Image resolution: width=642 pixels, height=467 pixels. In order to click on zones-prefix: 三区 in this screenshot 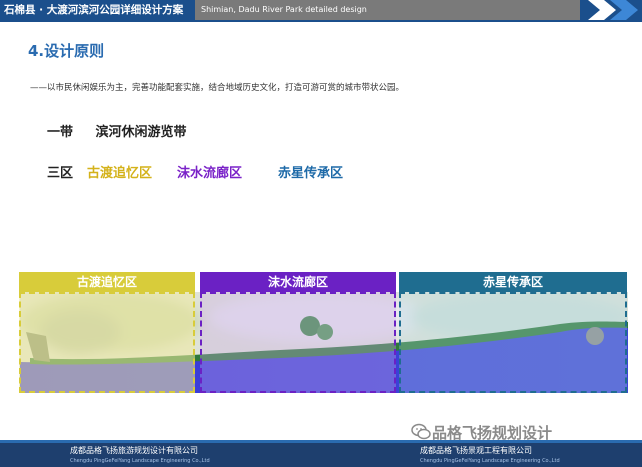, I will do `click(60, 173)`.